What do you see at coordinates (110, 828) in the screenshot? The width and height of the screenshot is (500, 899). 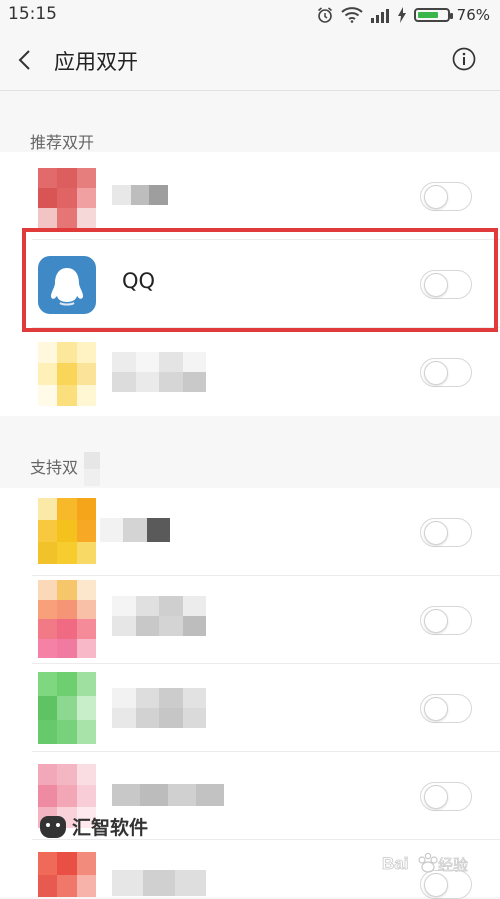 I see `watermark-text: 汇智软件` at bounding box center [110, 828].